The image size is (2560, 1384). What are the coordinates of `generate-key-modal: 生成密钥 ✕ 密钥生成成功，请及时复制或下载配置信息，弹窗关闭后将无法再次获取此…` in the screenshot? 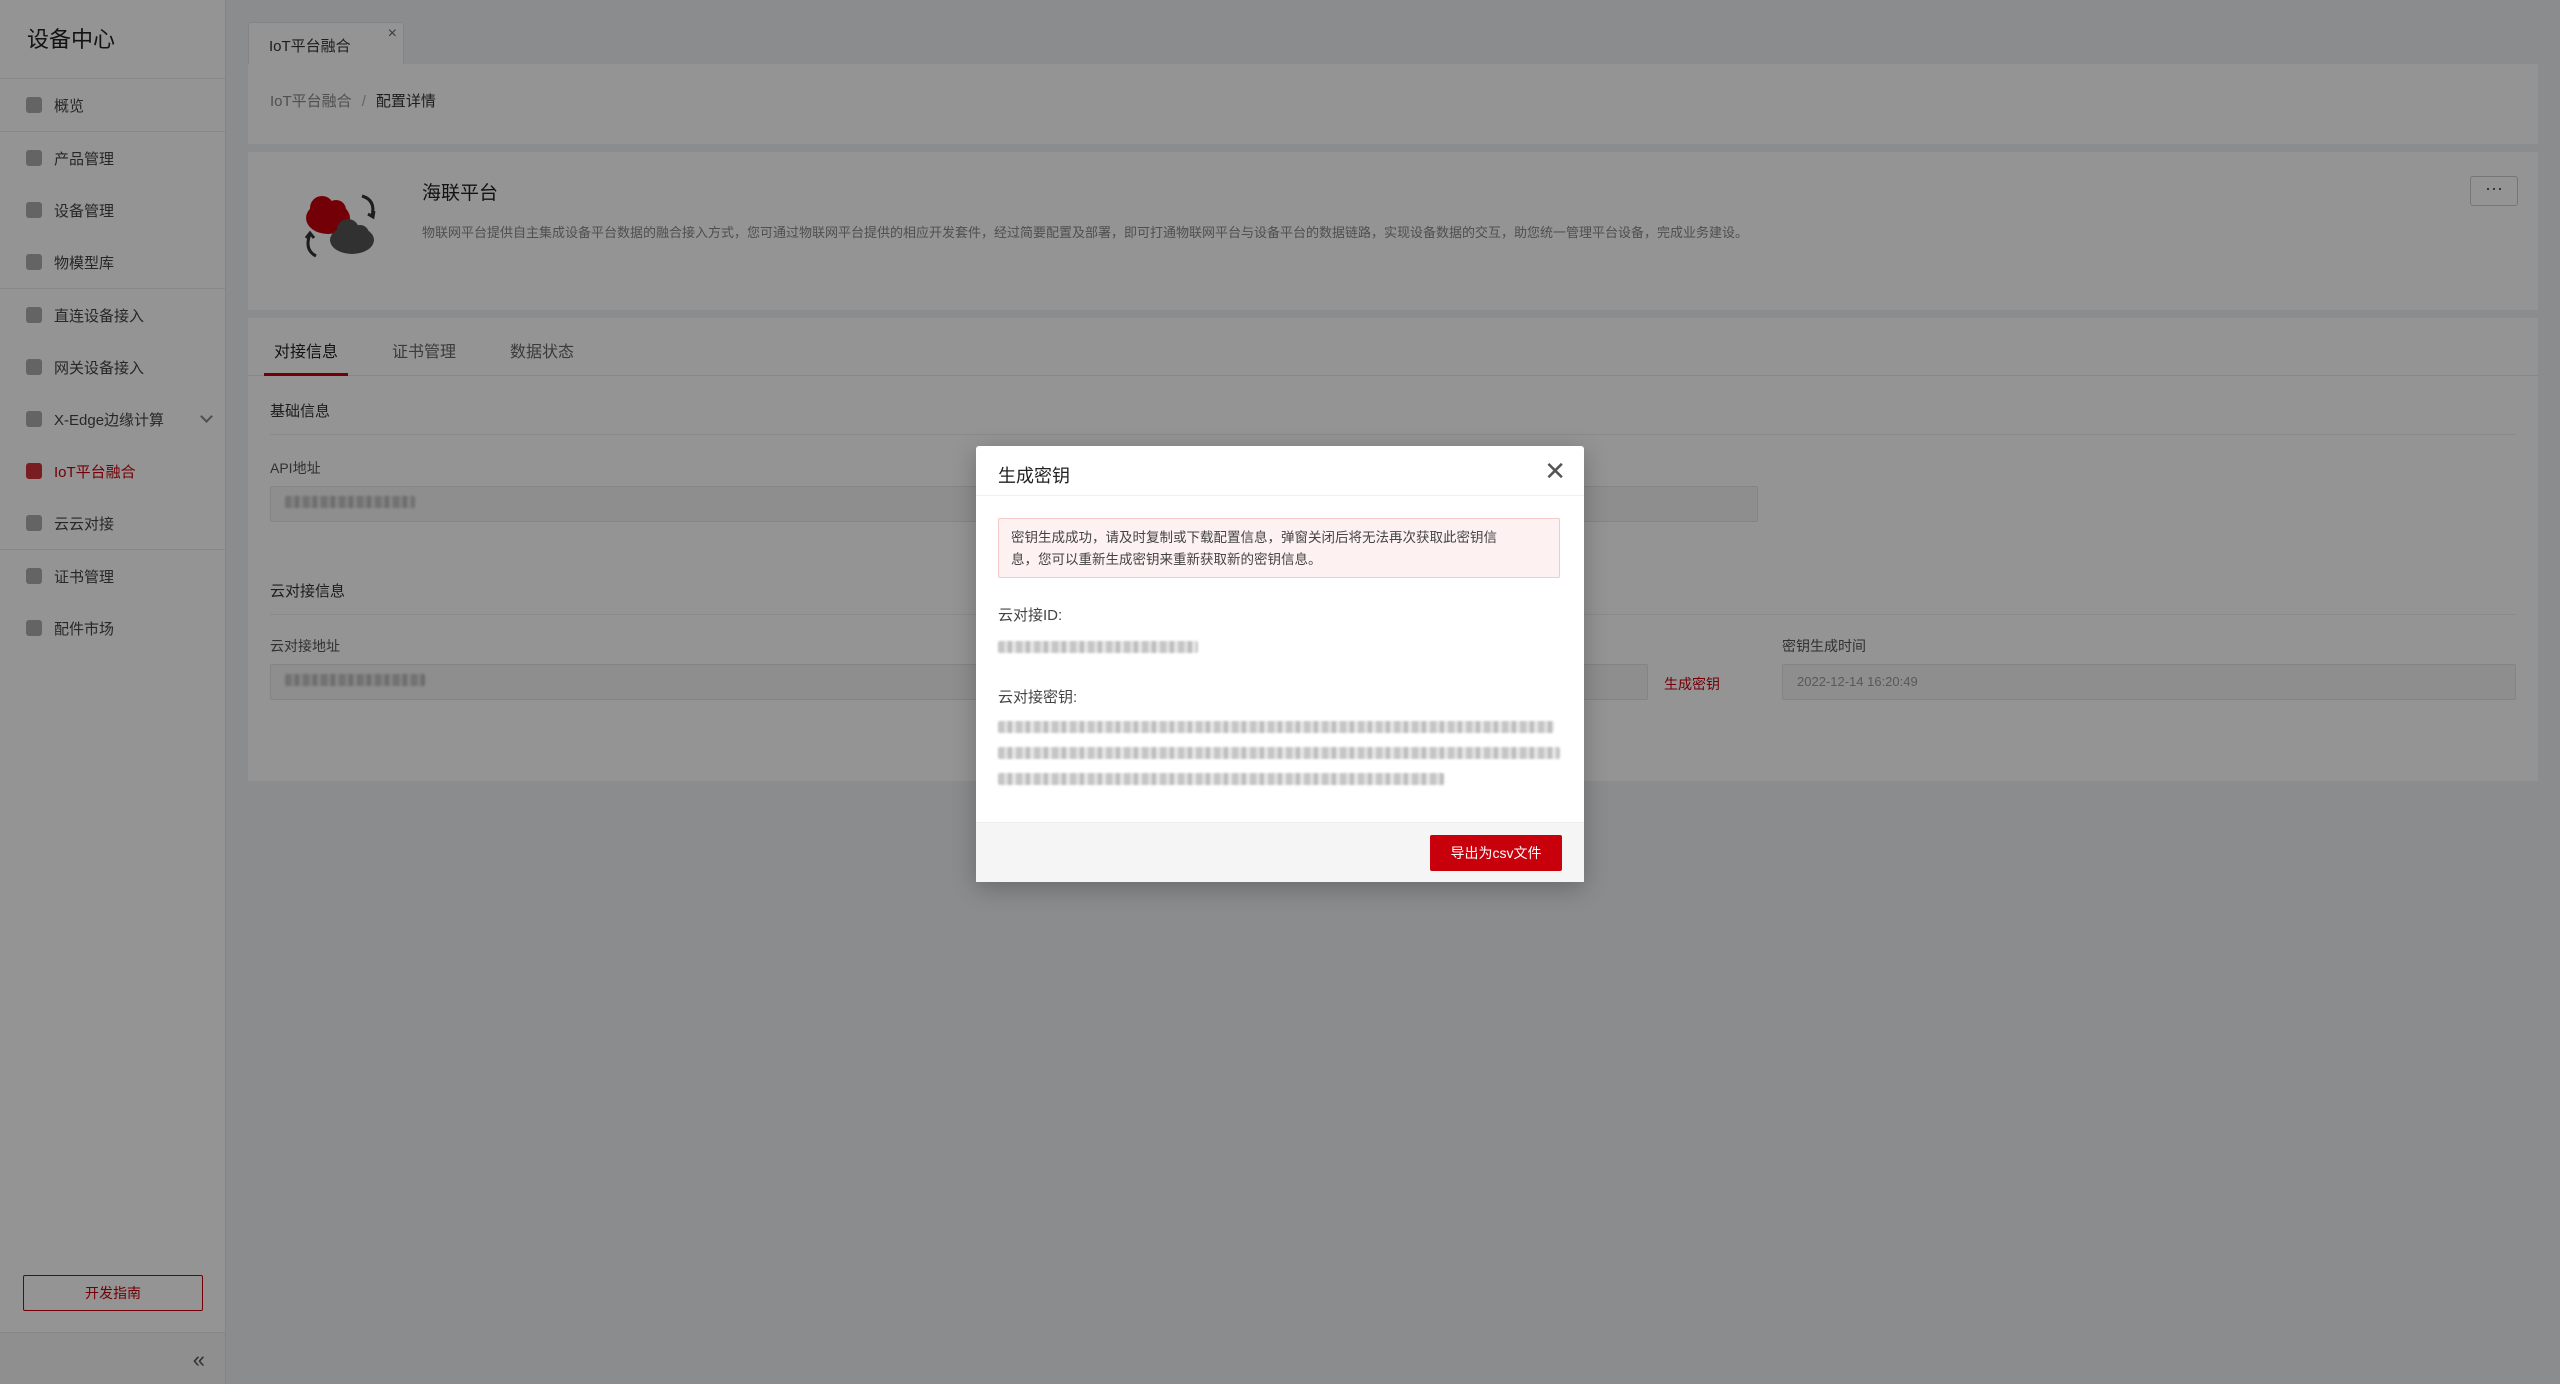 It's located at (1280, 664).